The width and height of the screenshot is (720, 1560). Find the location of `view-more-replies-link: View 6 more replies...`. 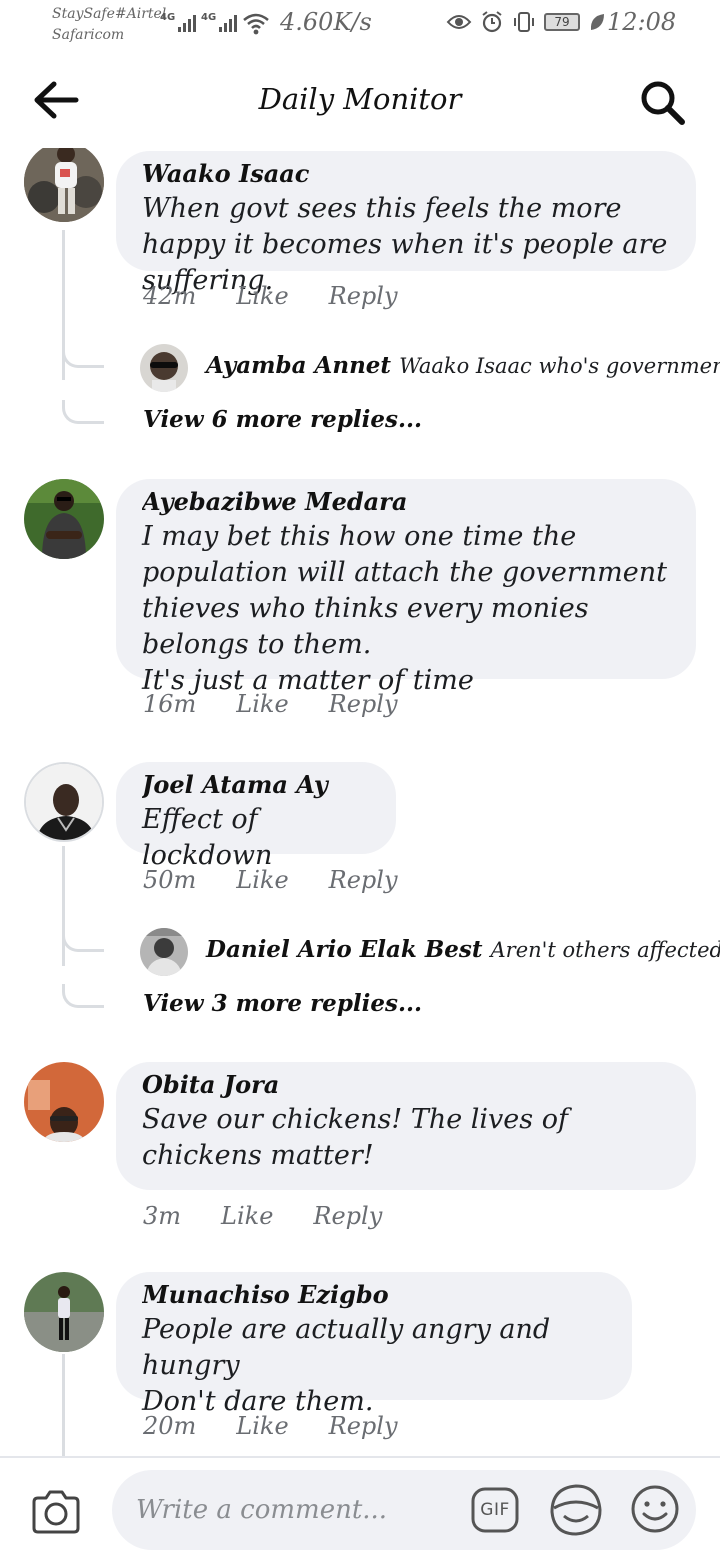

view-more-replies-link: View 6 more replies... is located at coordinates (282, 419).